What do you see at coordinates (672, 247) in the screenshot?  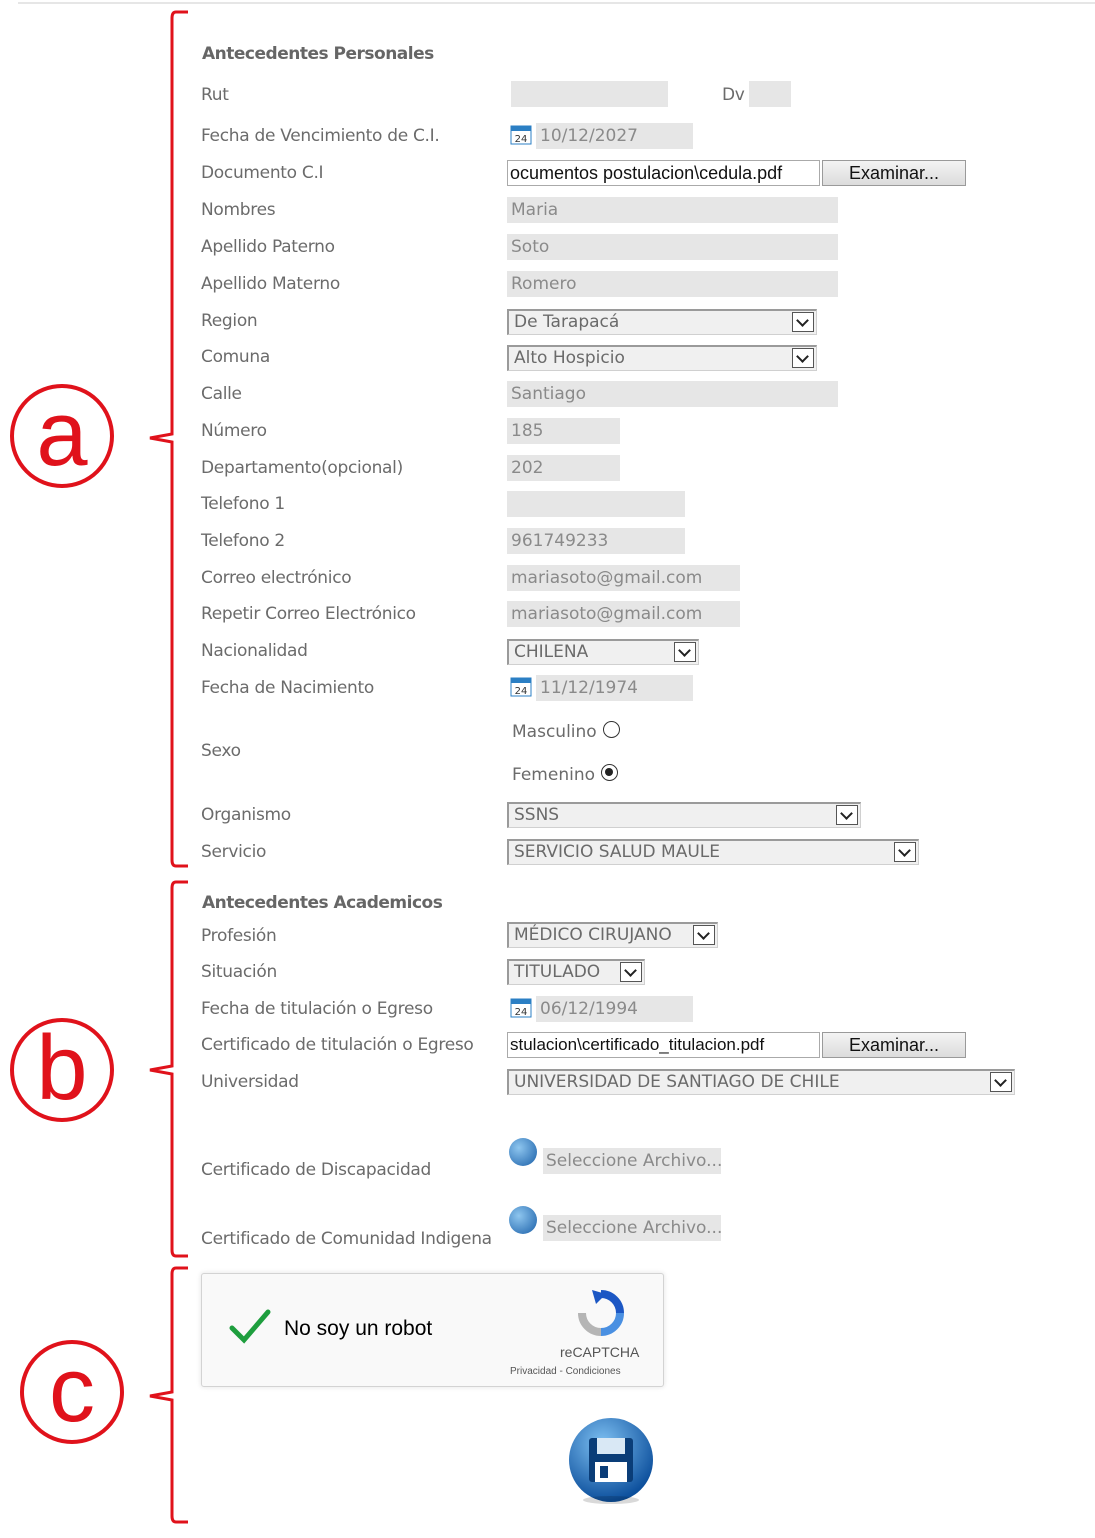 I see `paterno-input: Soto` at bounding box center [672, 247].